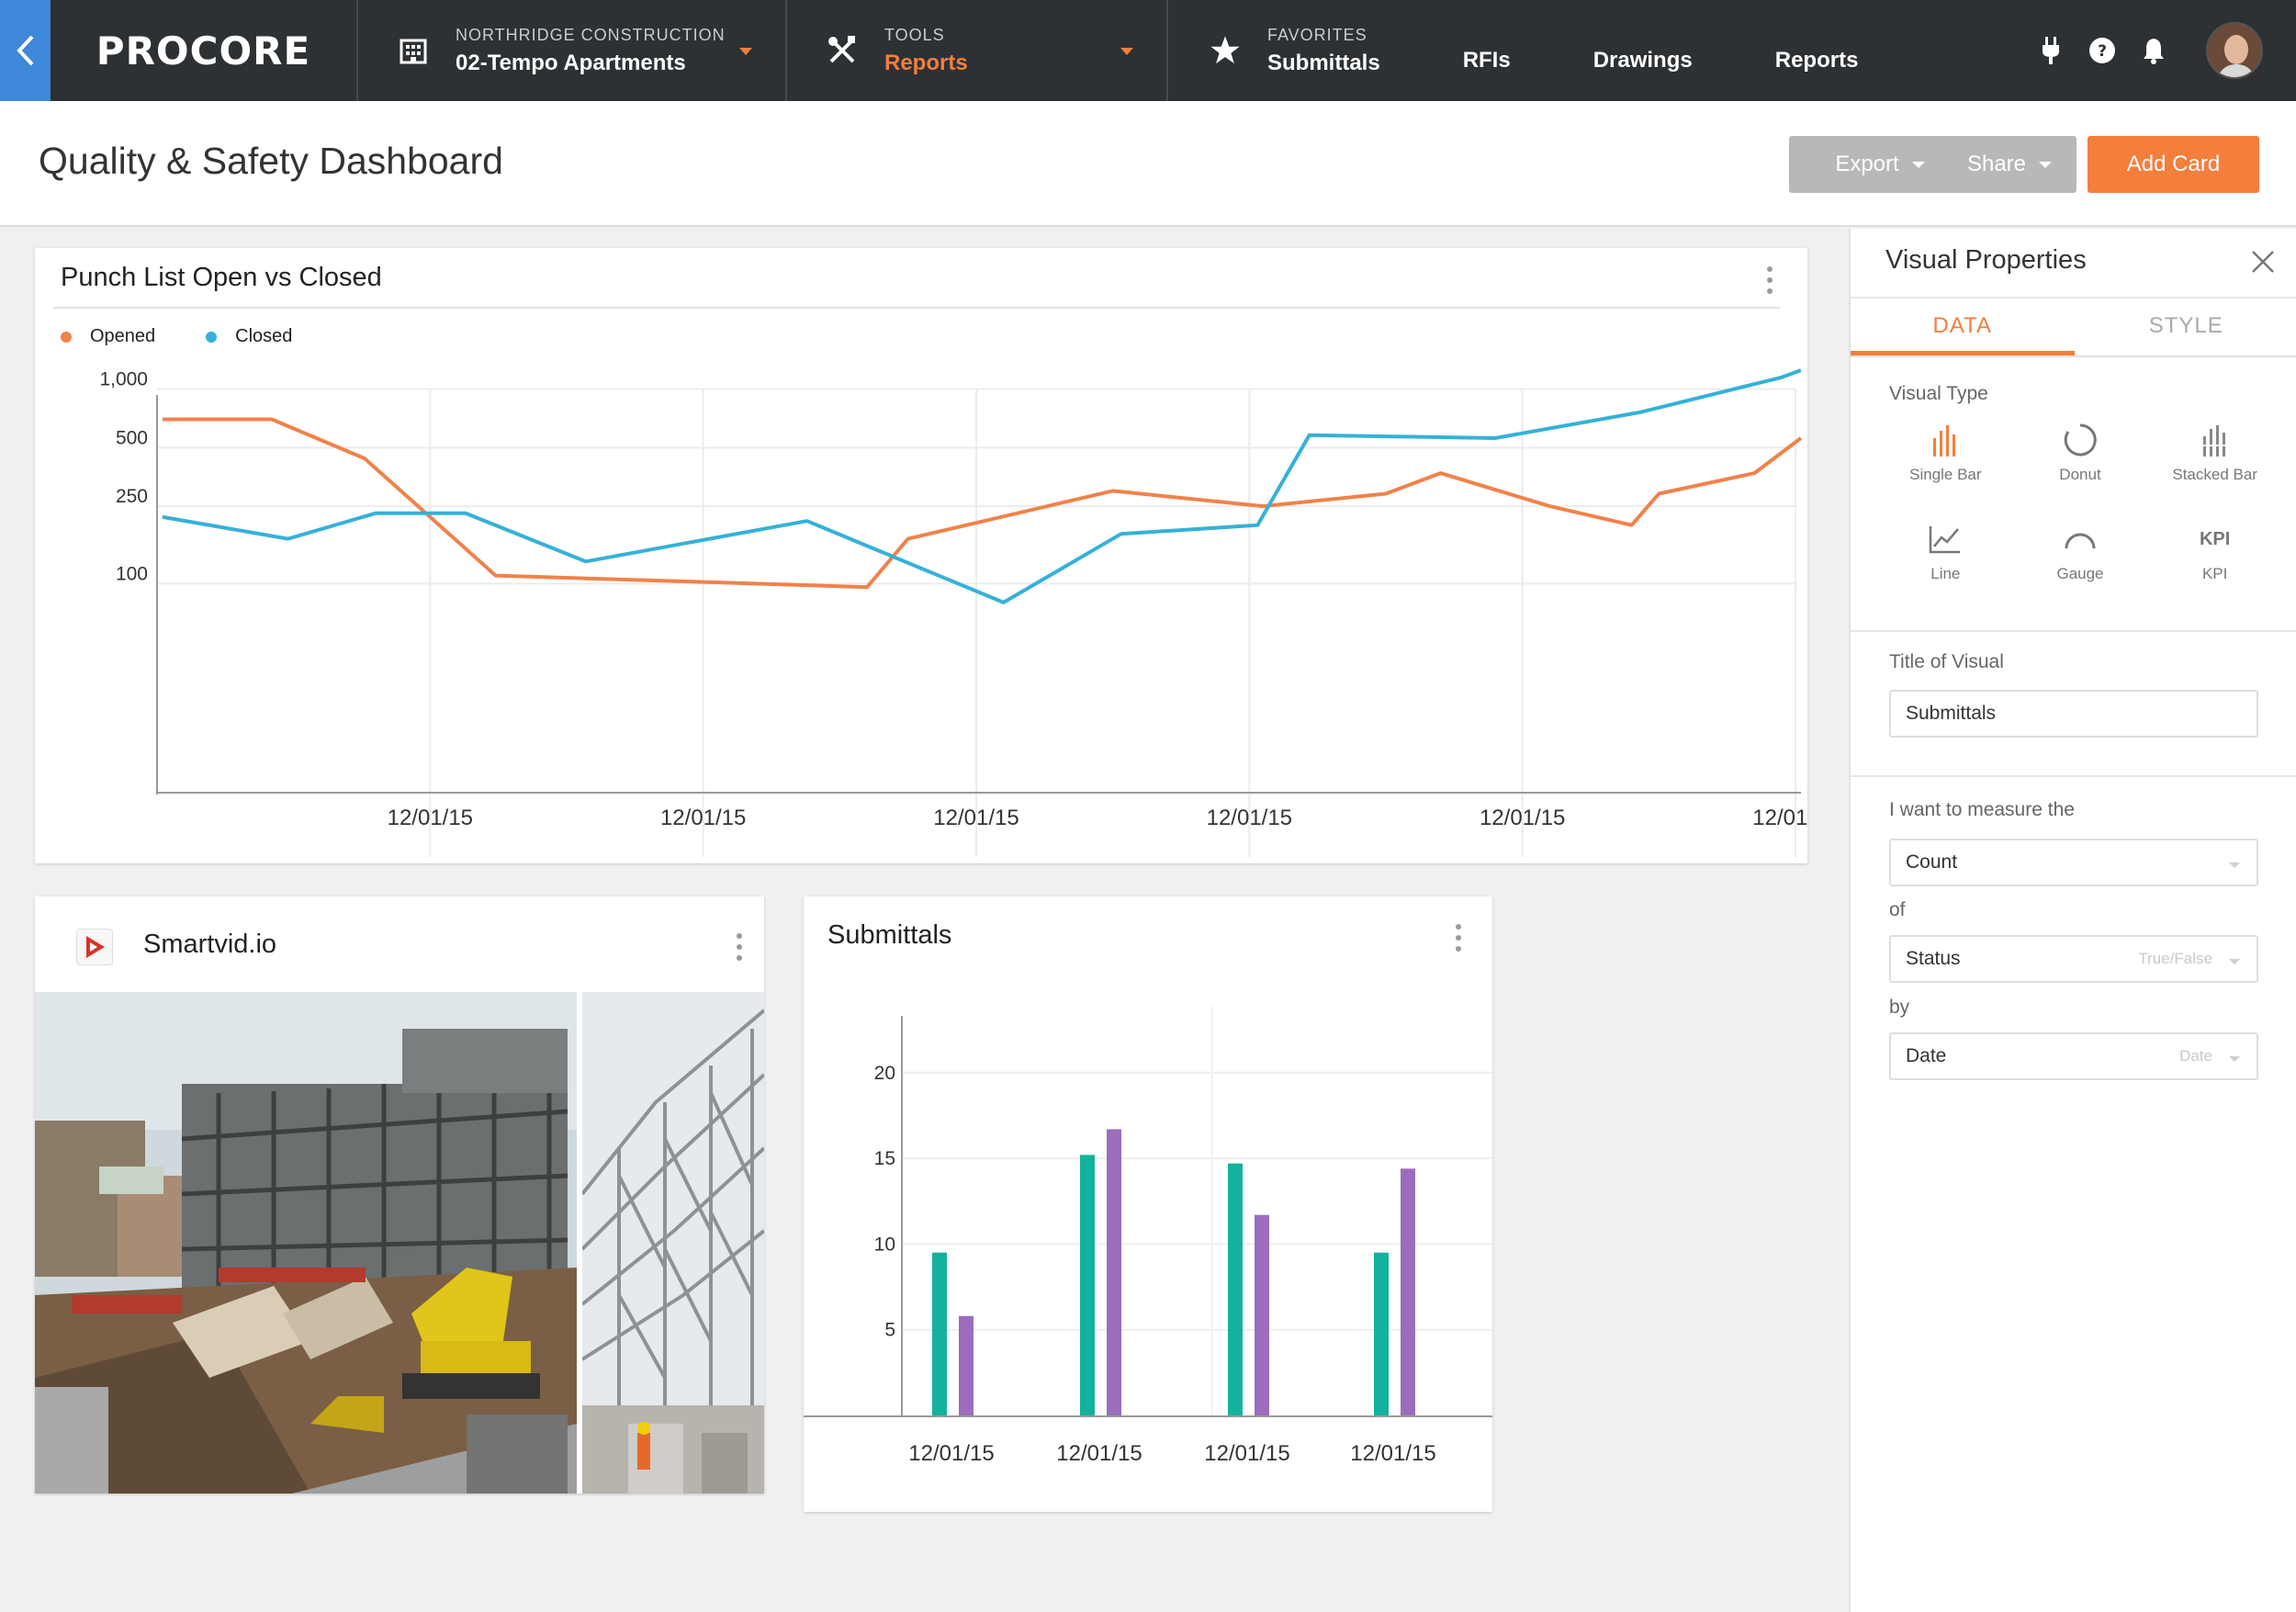 This screenshot has height=1612, width=2296. I want to click on export-label: Export, so click(1867, 164).